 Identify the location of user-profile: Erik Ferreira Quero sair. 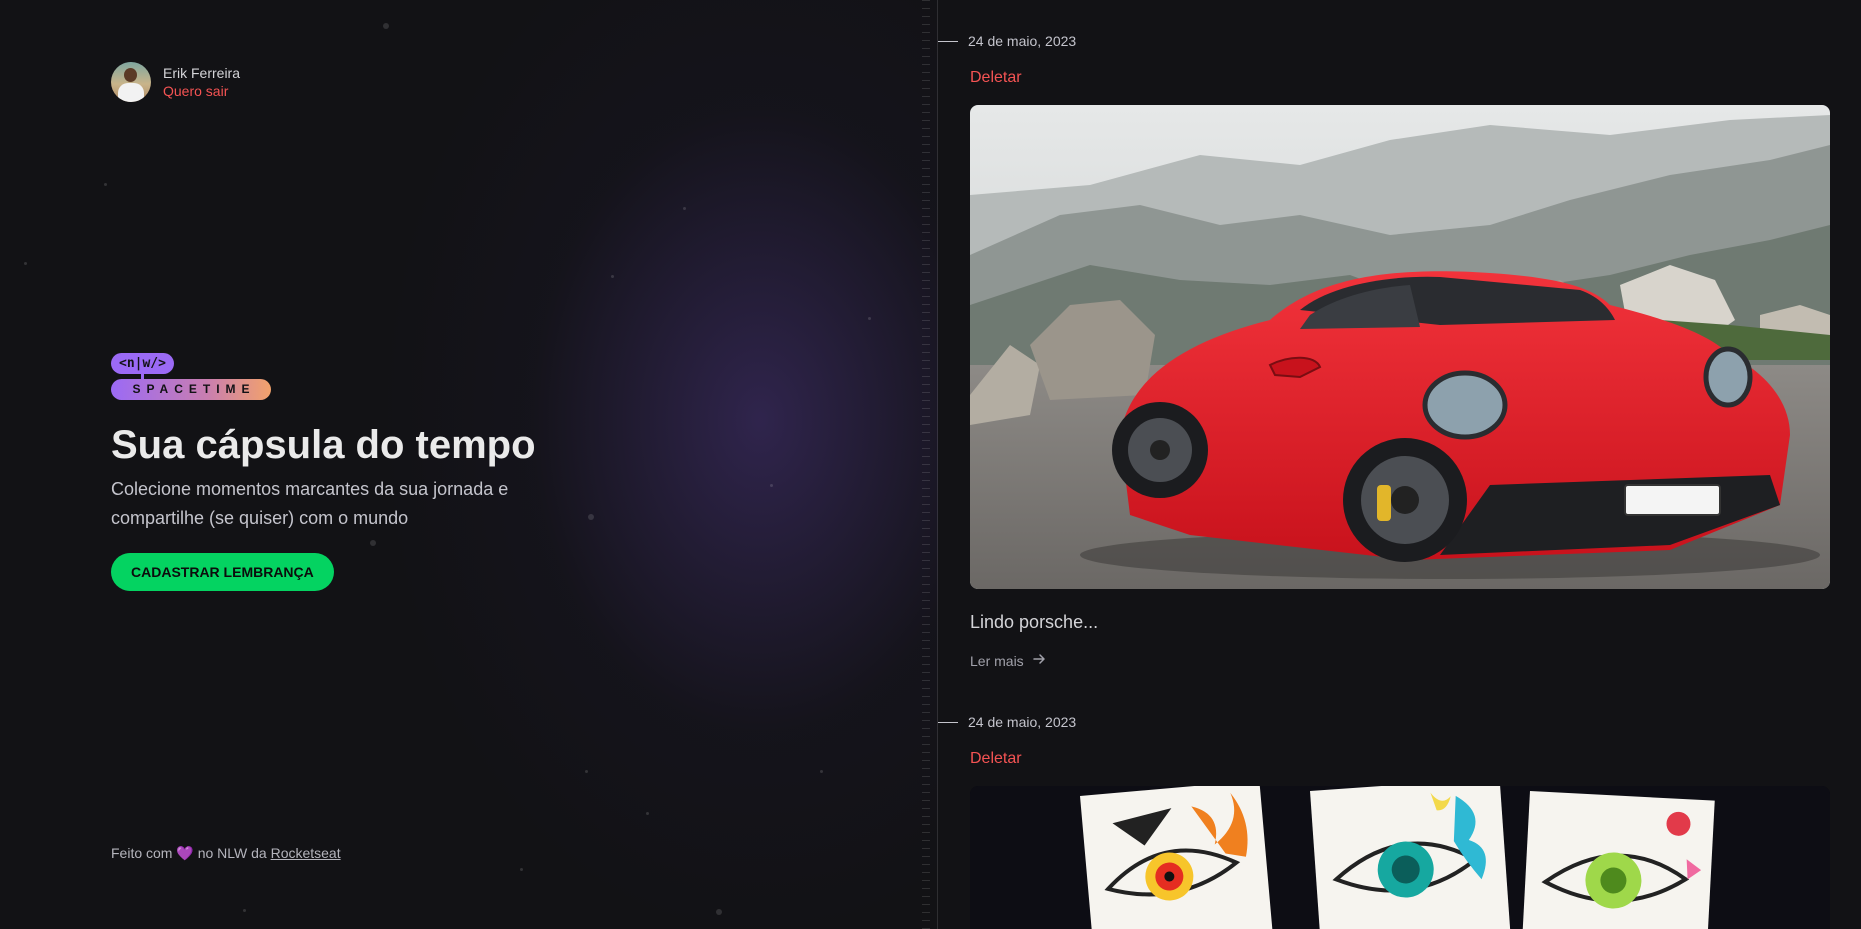
(175, 82).